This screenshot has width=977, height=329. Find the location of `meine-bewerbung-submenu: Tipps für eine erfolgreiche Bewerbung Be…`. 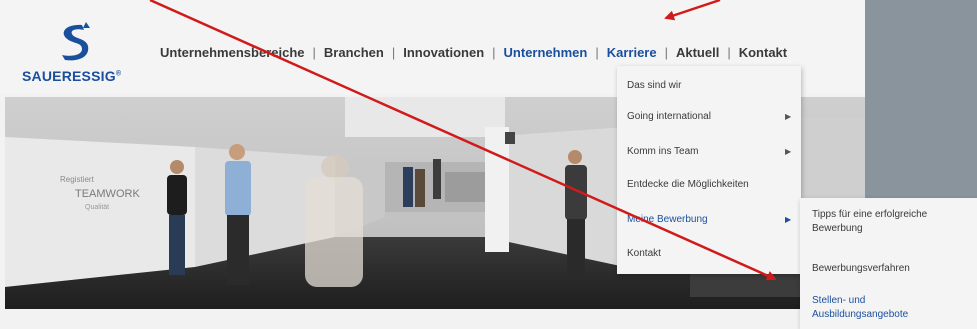

meine-bewerbung-submenu: Tipps für eine erfolgreiche Bewerbung Be… is located at coordinates (888, 263).